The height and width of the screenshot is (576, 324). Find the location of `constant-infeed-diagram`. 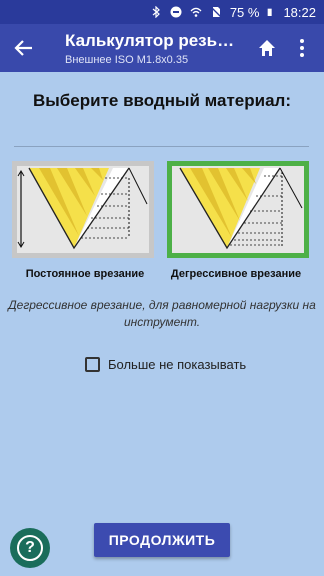

constant-infeed-diagram is located at coordinates (83, 209).